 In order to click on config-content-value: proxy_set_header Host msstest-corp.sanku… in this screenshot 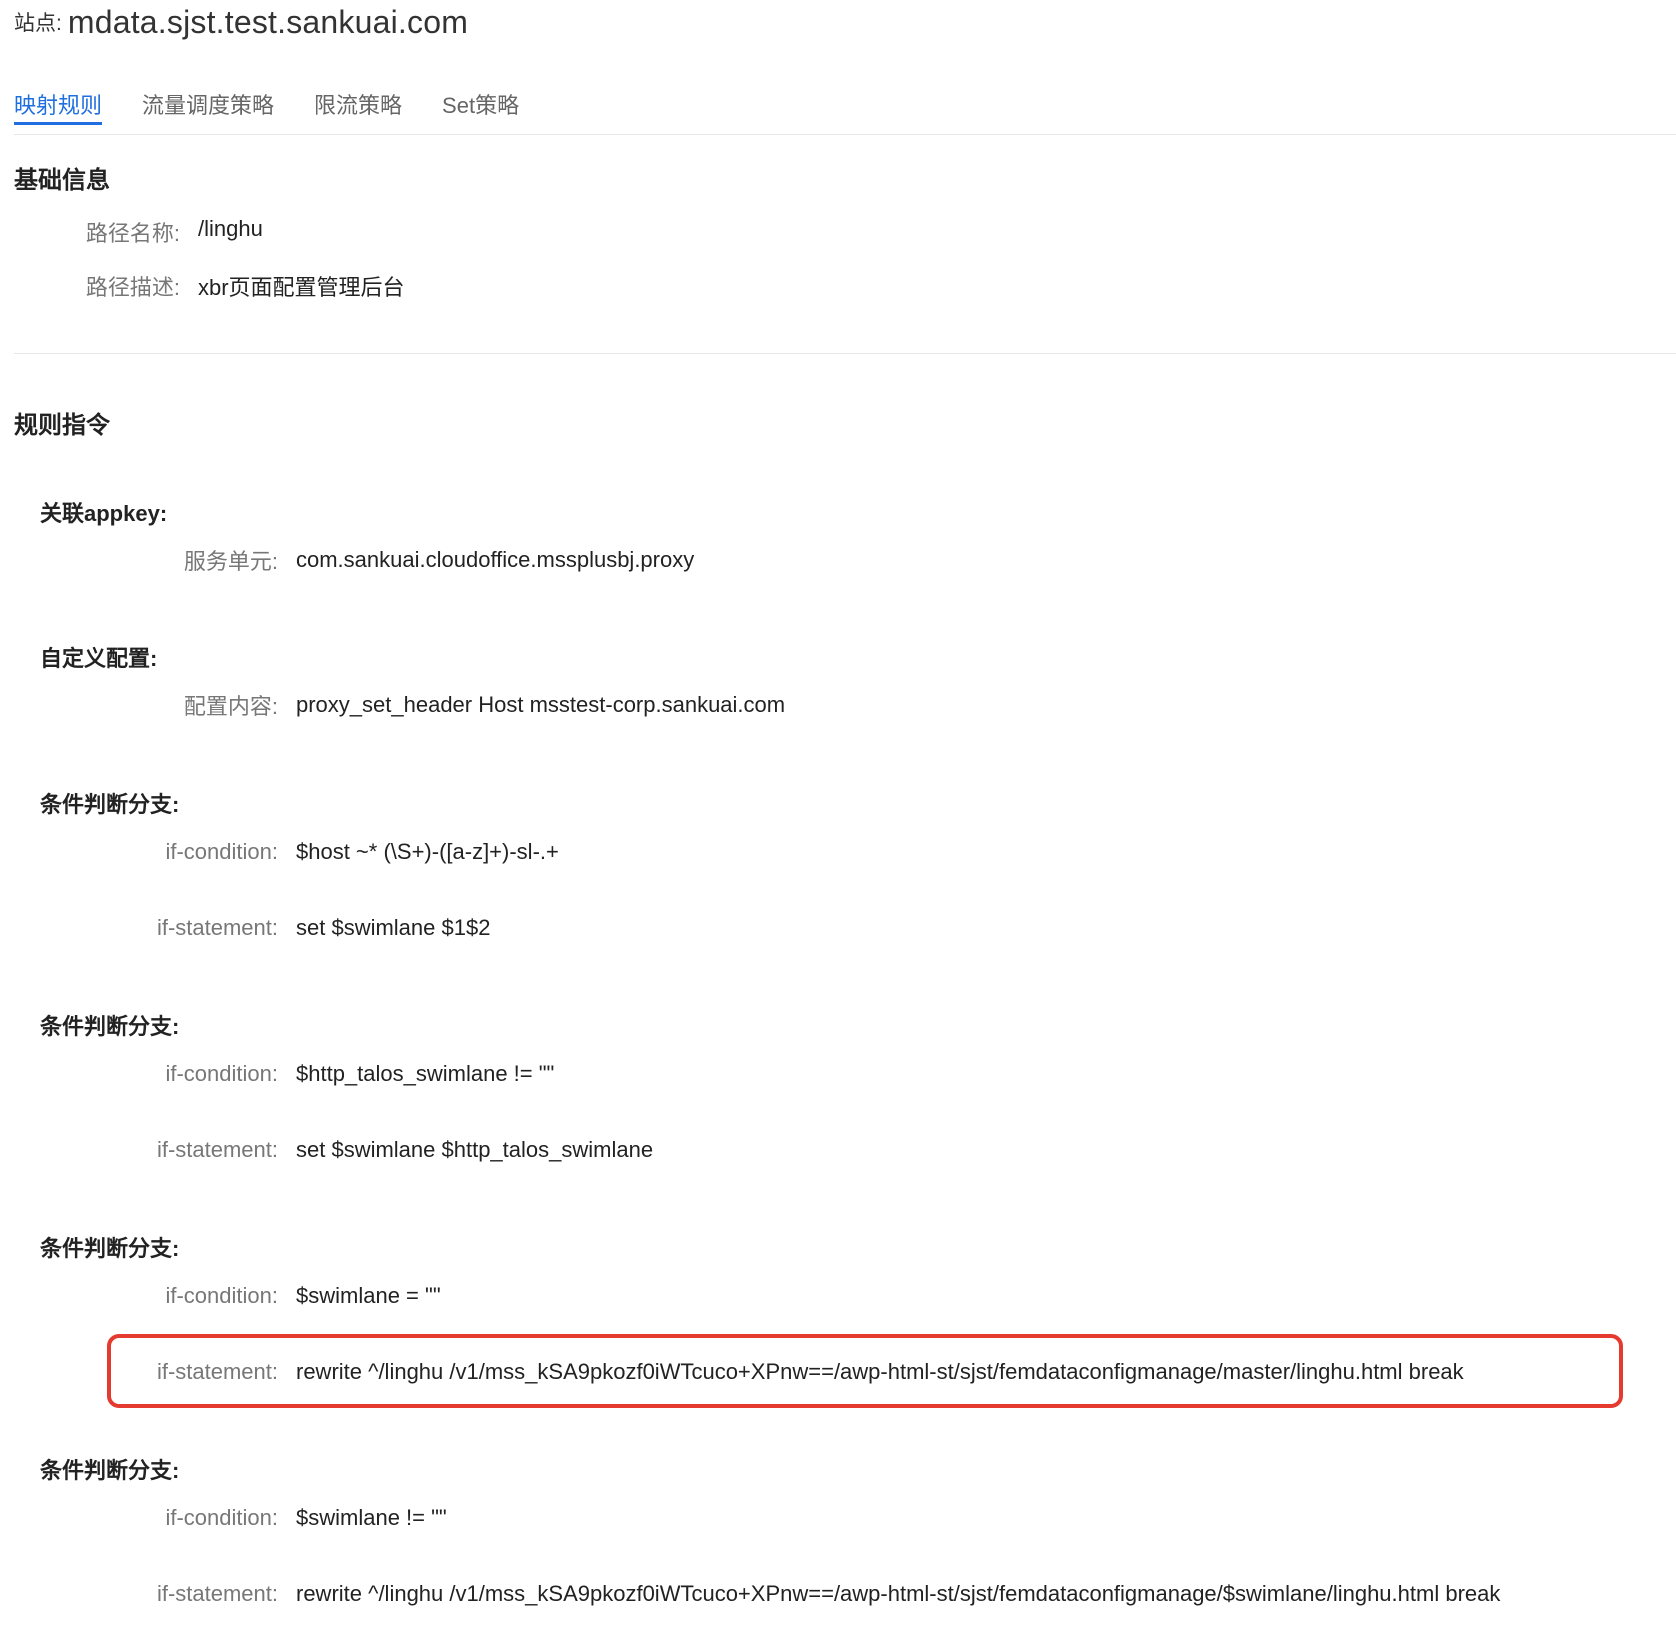, I will do `click(541, 704)`.